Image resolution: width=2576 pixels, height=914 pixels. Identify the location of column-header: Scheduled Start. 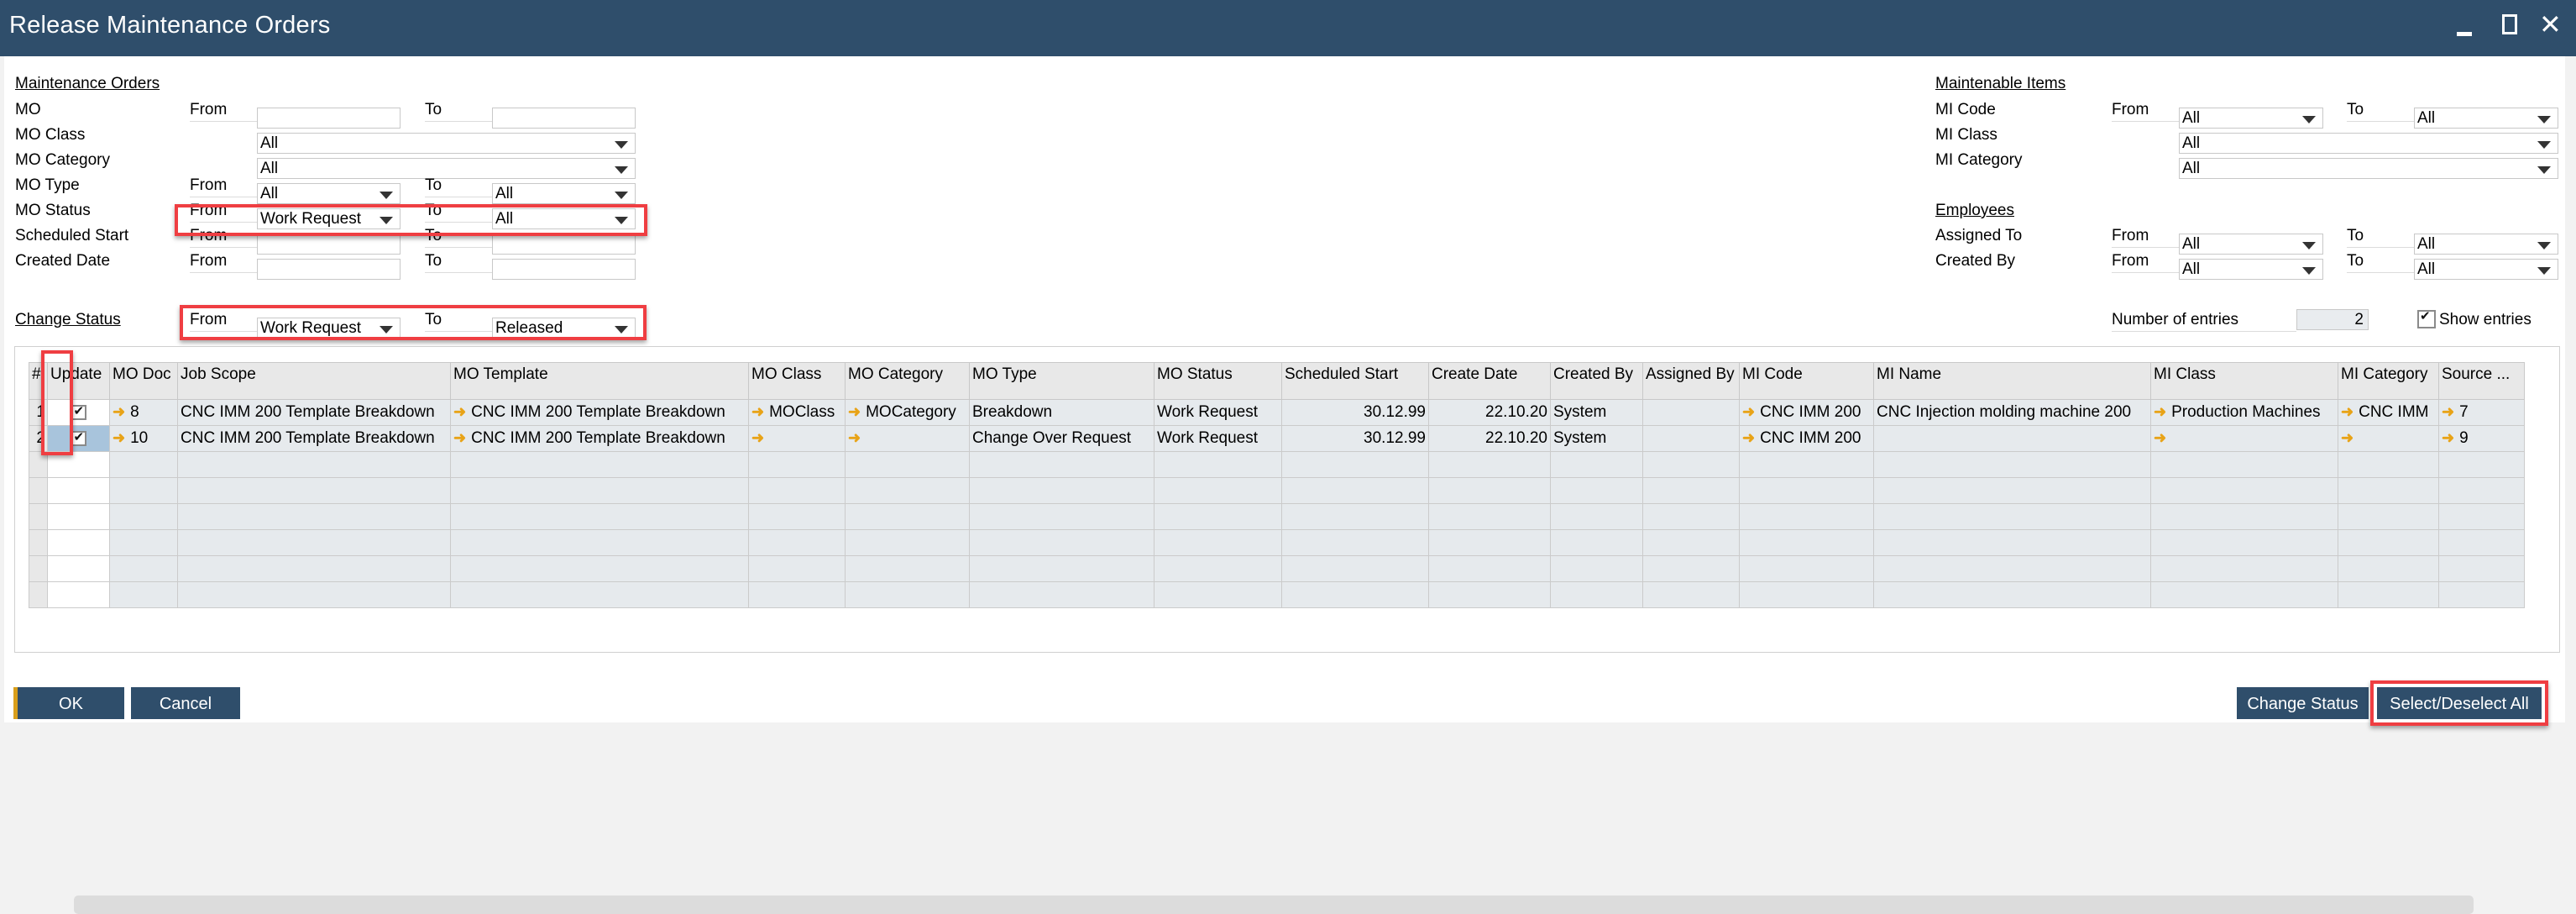
(1355, 381).